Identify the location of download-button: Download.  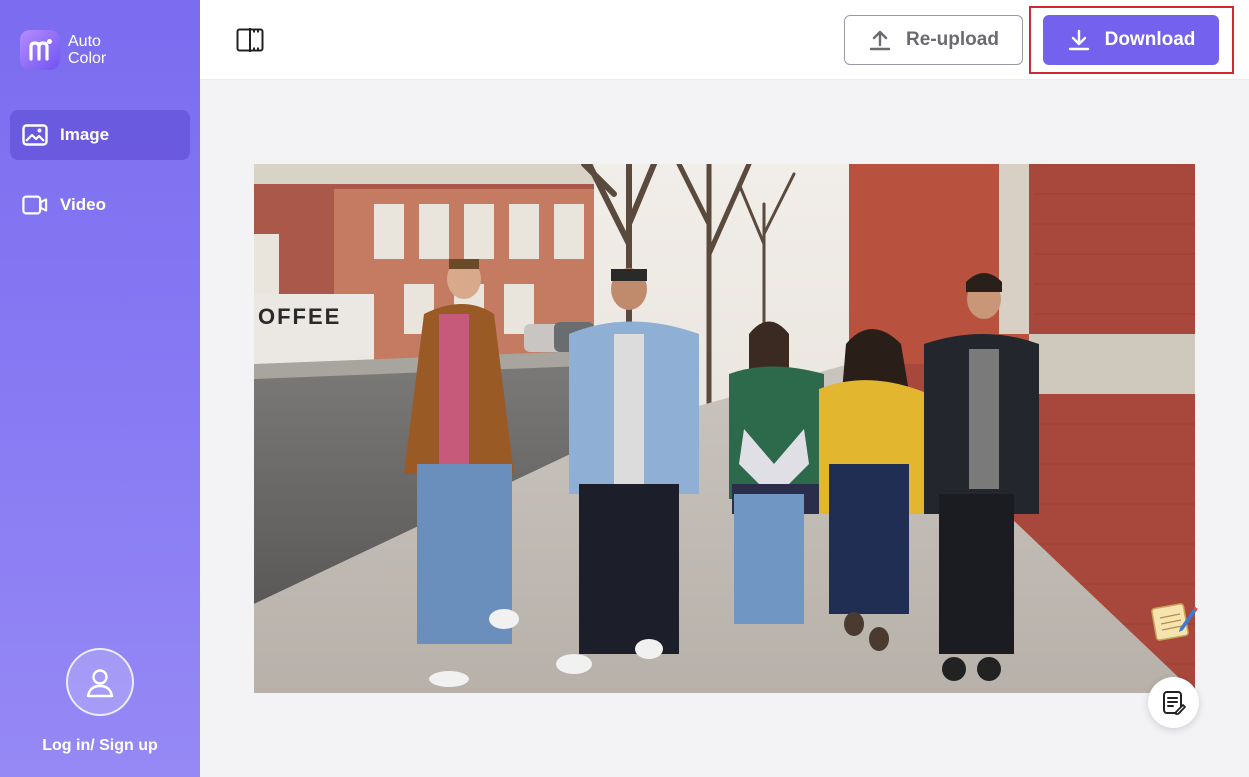
(1131, 40).